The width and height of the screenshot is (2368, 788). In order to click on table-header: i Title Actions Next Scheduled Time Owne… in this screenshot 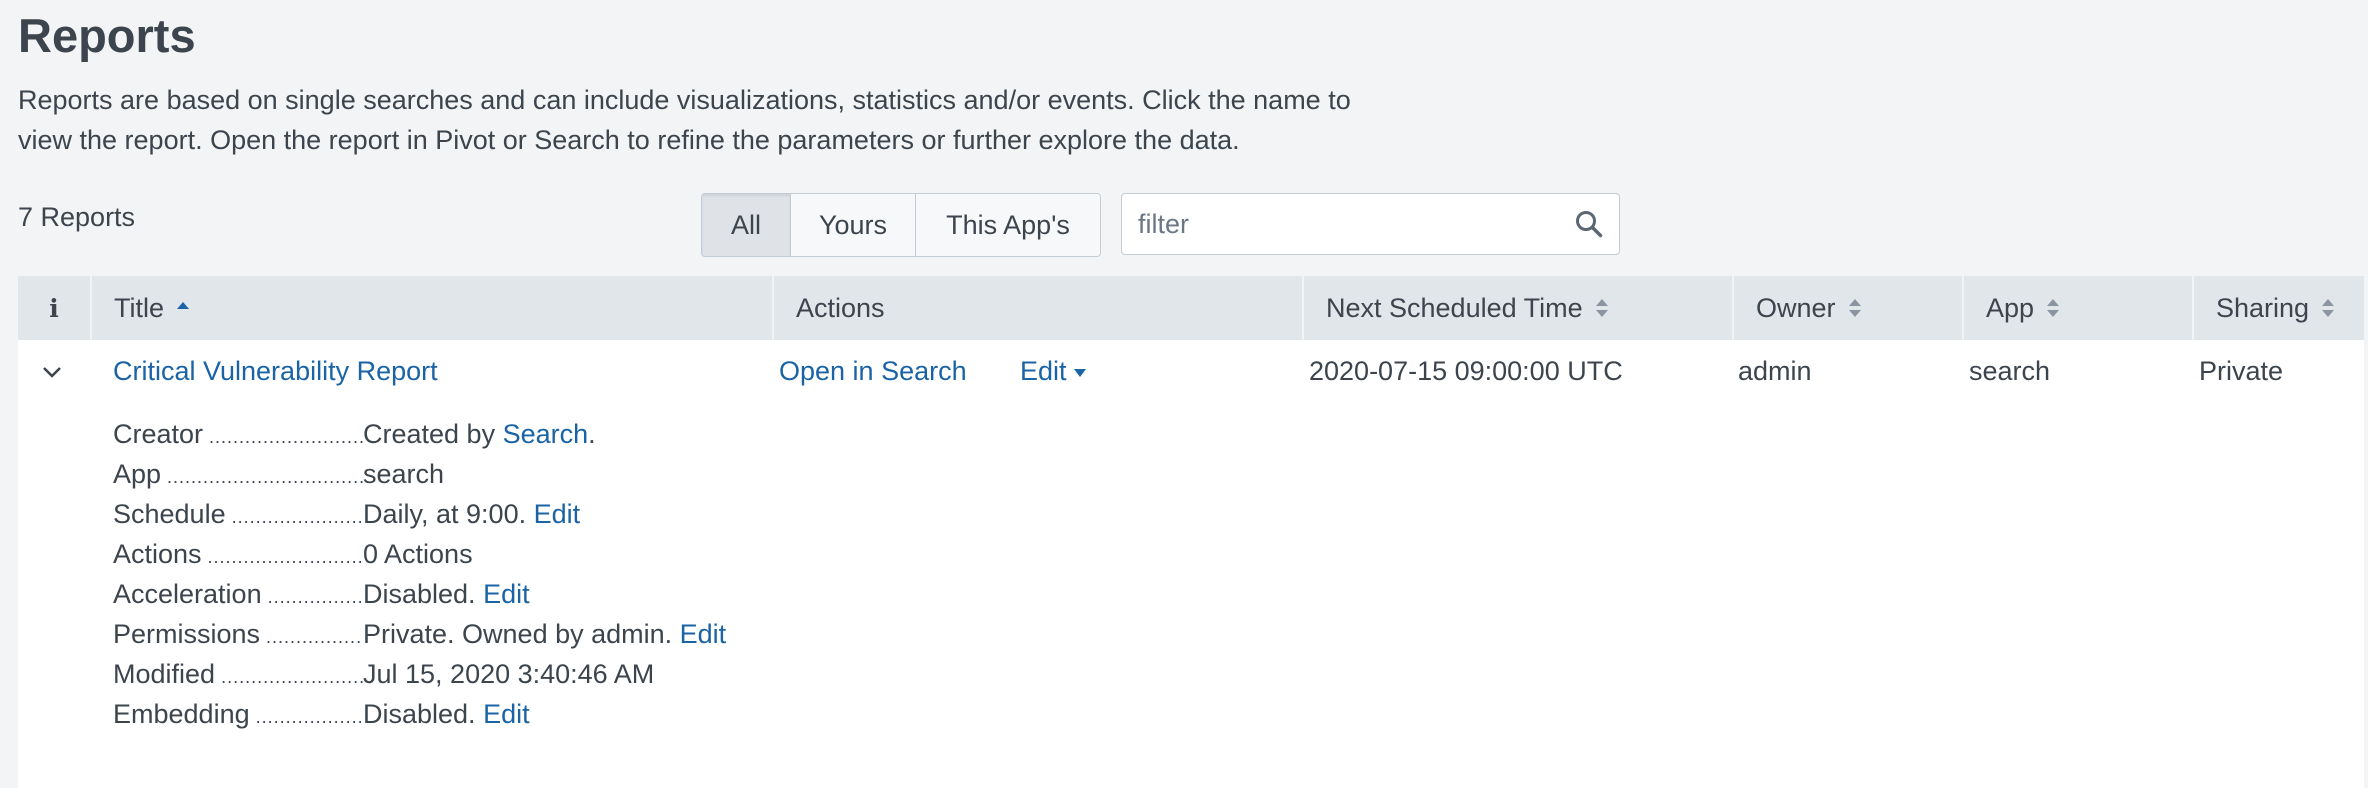, I will do `click(1191, 308)`.